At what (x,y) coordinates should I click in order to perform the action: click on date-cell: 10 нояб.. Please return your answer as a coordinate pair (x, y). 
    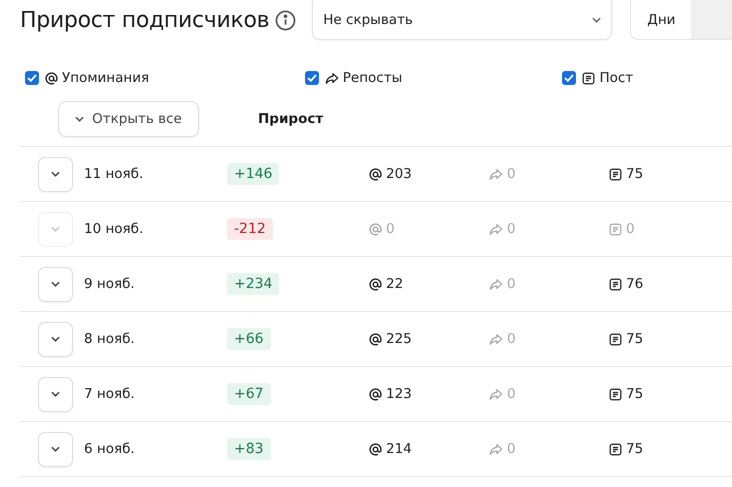
    Looking at the image, I should click on (114, 228).